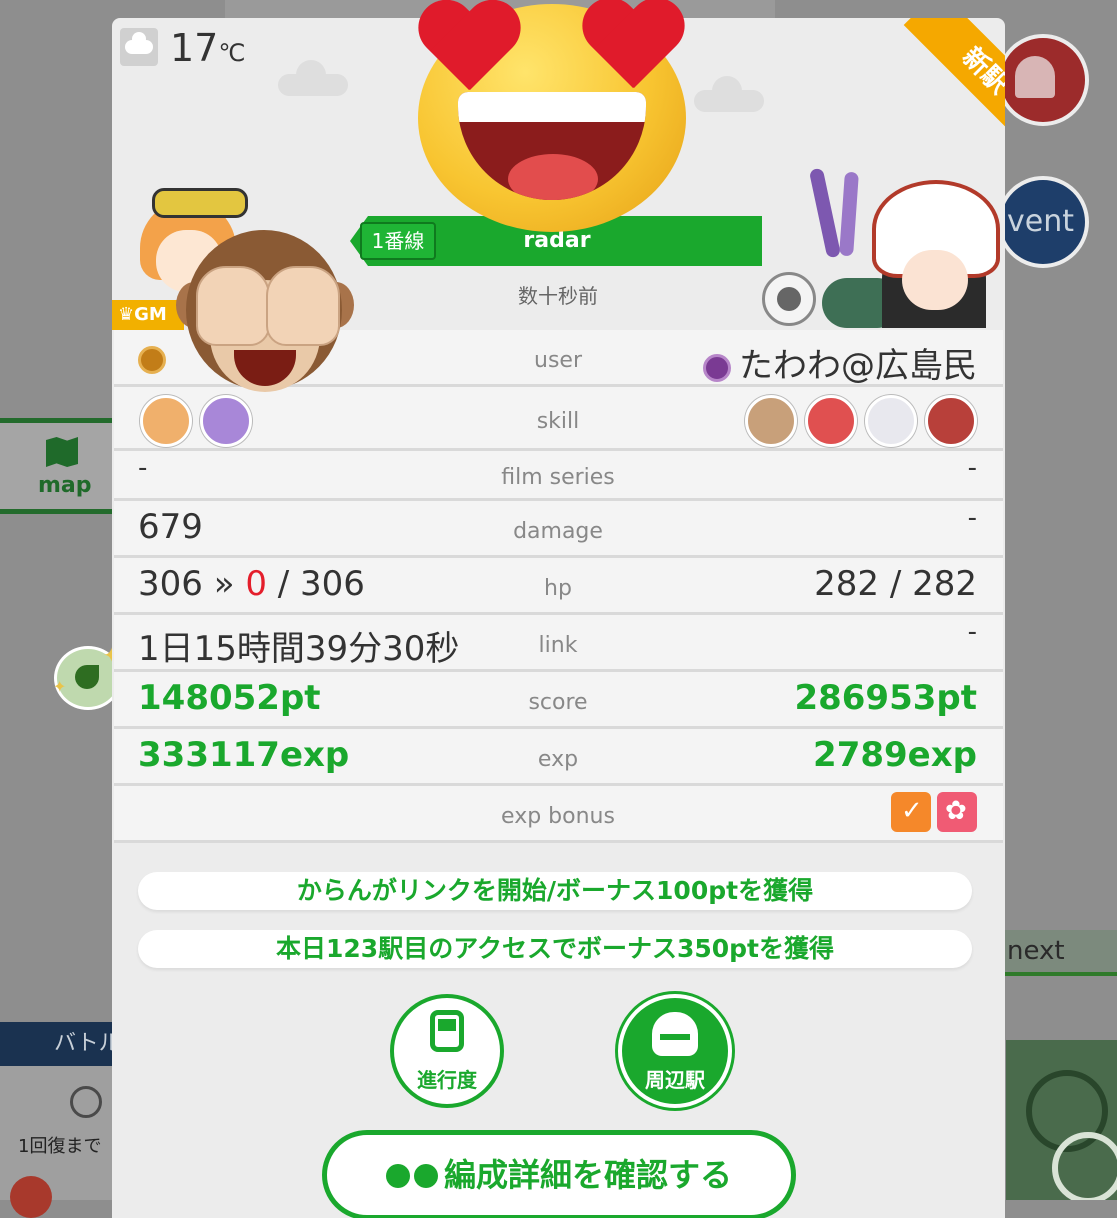 The height and width of the screenshot is (1218, 1117). I want to click on row-exp: 333117exp exp 2789exp, so click(558, 757).